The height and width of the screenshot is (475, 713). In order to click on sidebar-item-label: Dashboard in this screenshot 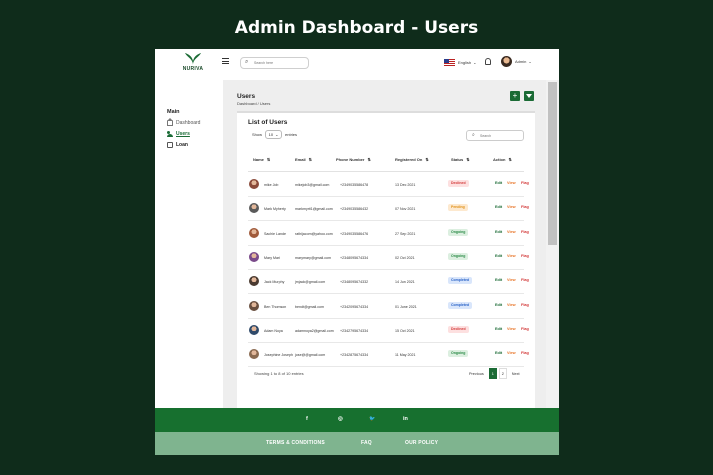, I will do `click(188, 123)`.